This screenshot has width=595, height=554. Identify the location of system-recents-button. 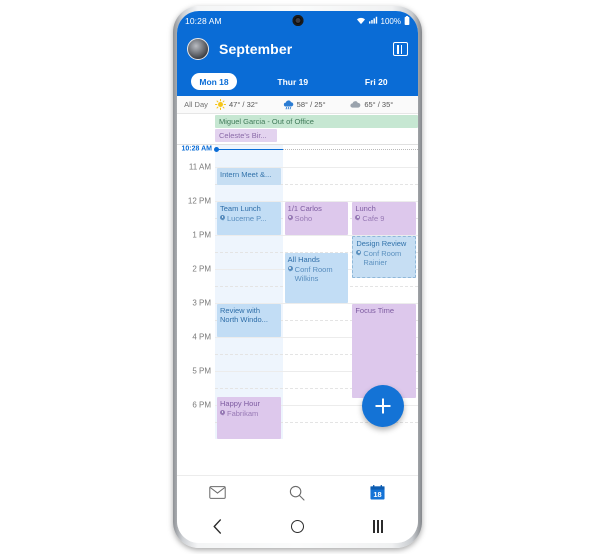
(378, 526).